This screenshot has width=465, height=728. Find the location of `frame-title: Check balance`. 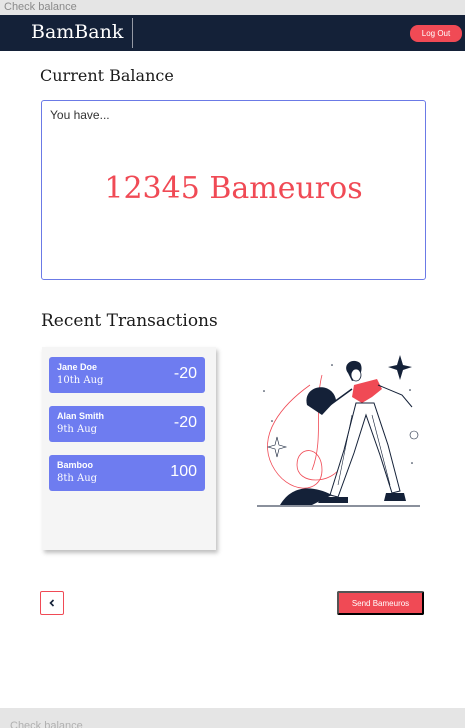

frame-title: Check balance is located at coordinates (40, 7).